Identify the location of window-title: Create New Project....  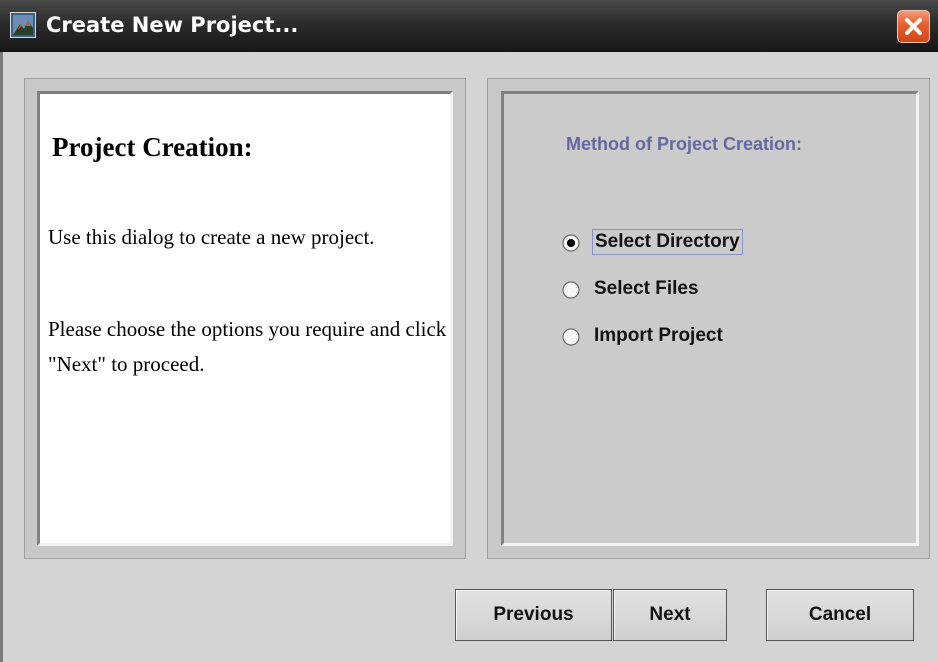
(172, 25).